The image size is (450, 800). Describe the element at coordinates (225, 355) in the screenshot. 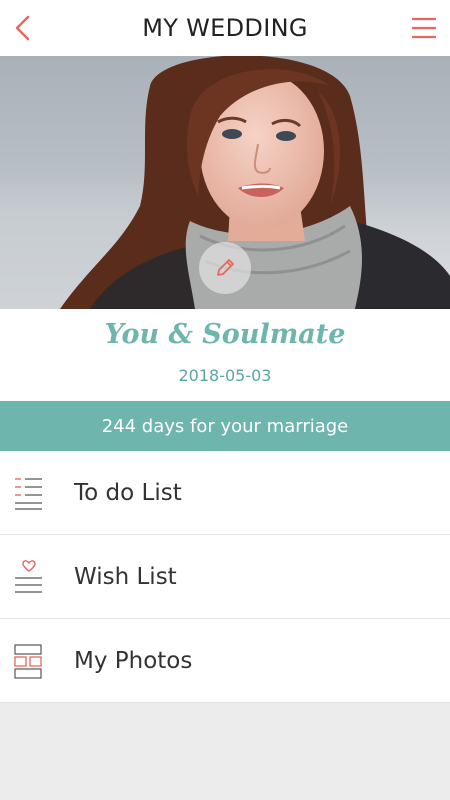

I see `couple-info: You & Soulmate 2018-05-03` at that location.